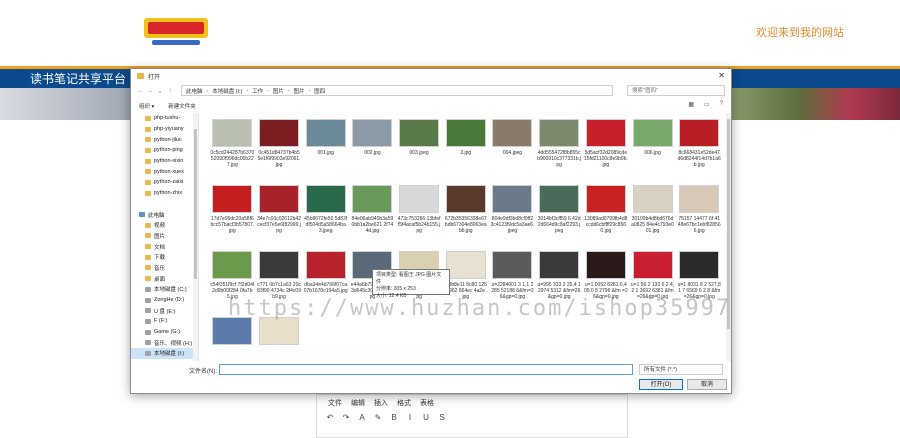  What do you see at coordinates (442, 417) in the screenshot?
I see `editor-tool-button: S` at bounding box center [442, 417].